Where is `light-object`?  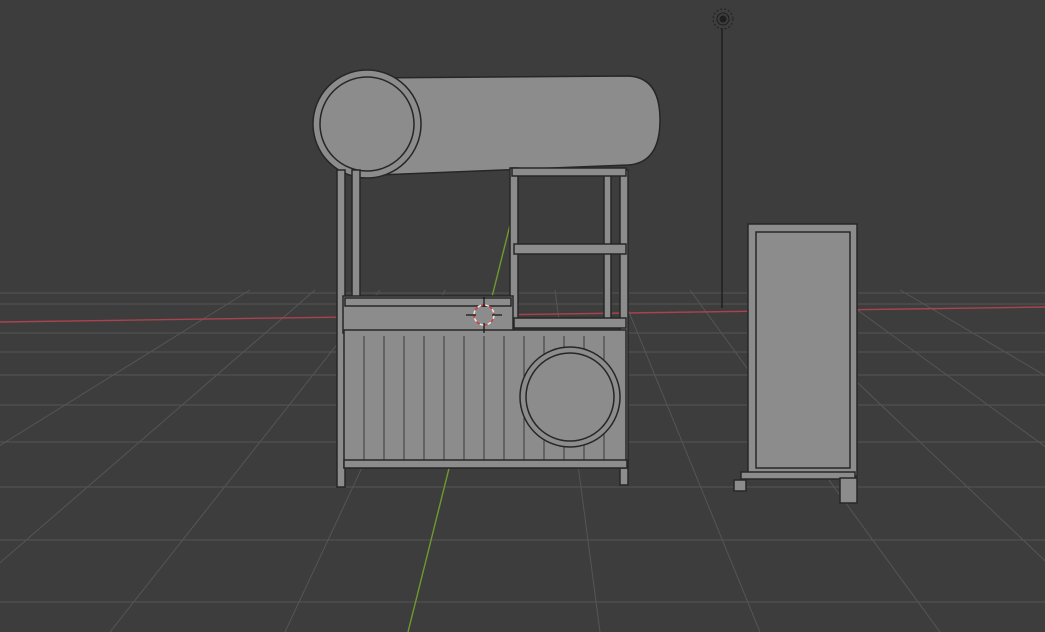
light-object is located at coordinates (723, 158).